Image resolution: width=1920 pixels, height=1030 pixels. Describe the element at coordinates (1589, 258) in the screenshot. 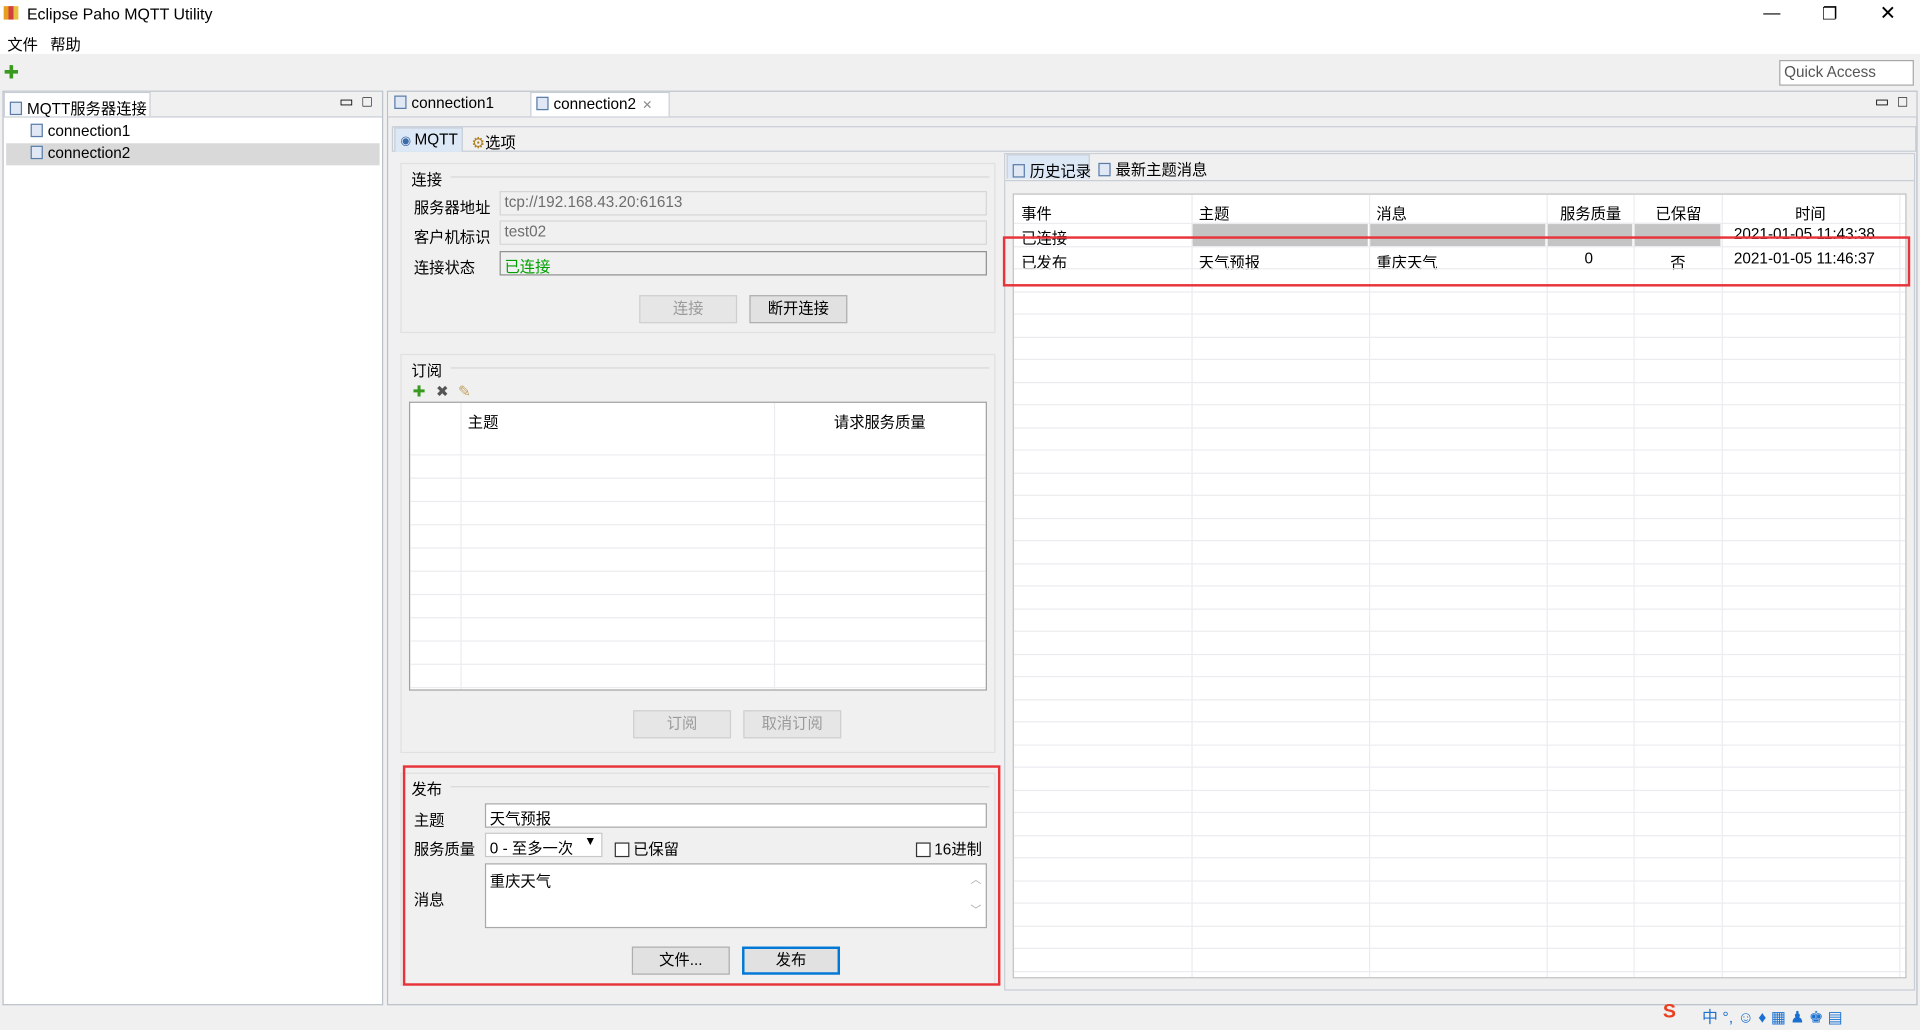

I see `cell-qos: 0` at that location.